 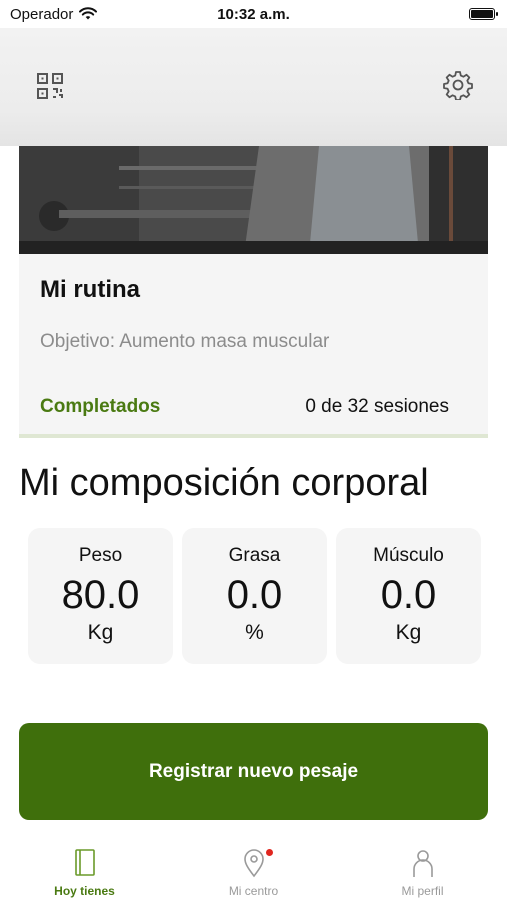 What do you see at coordinates (50, 86) in the screenshot?
I see `qr-code-icon` at bounding box center [50, 86].